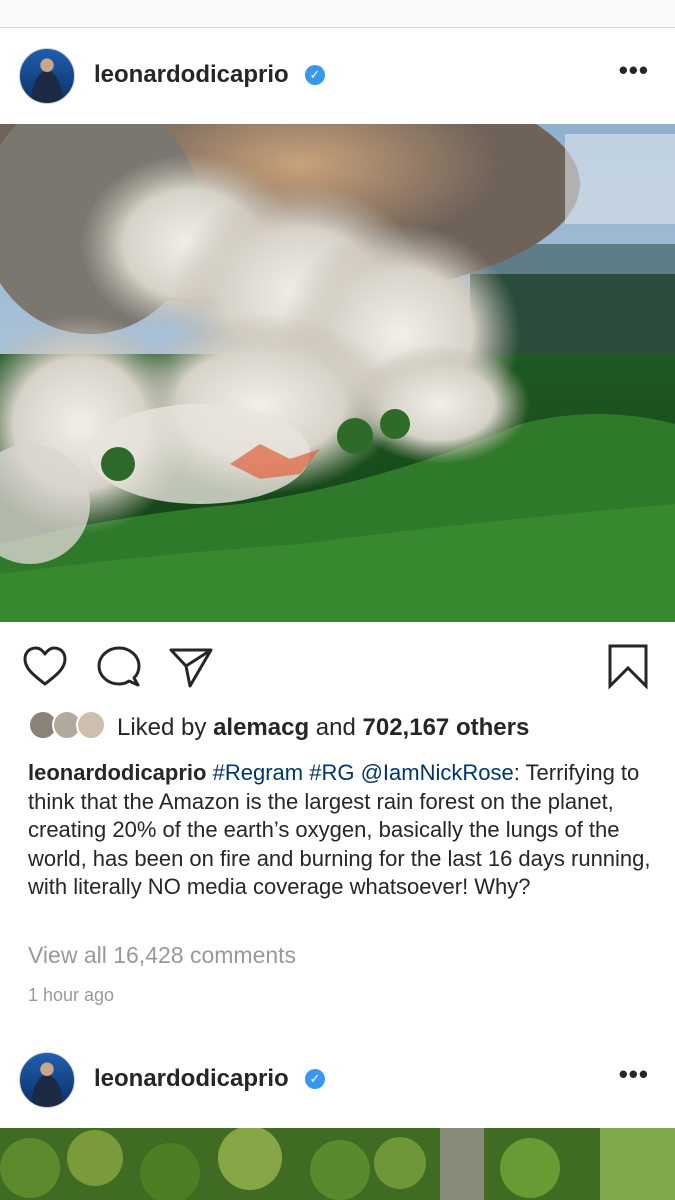  What do you see at coordinates (446, 727) in the screenshot?
I see `likes-count: 702,167 others` at bounding box center [446, 727].